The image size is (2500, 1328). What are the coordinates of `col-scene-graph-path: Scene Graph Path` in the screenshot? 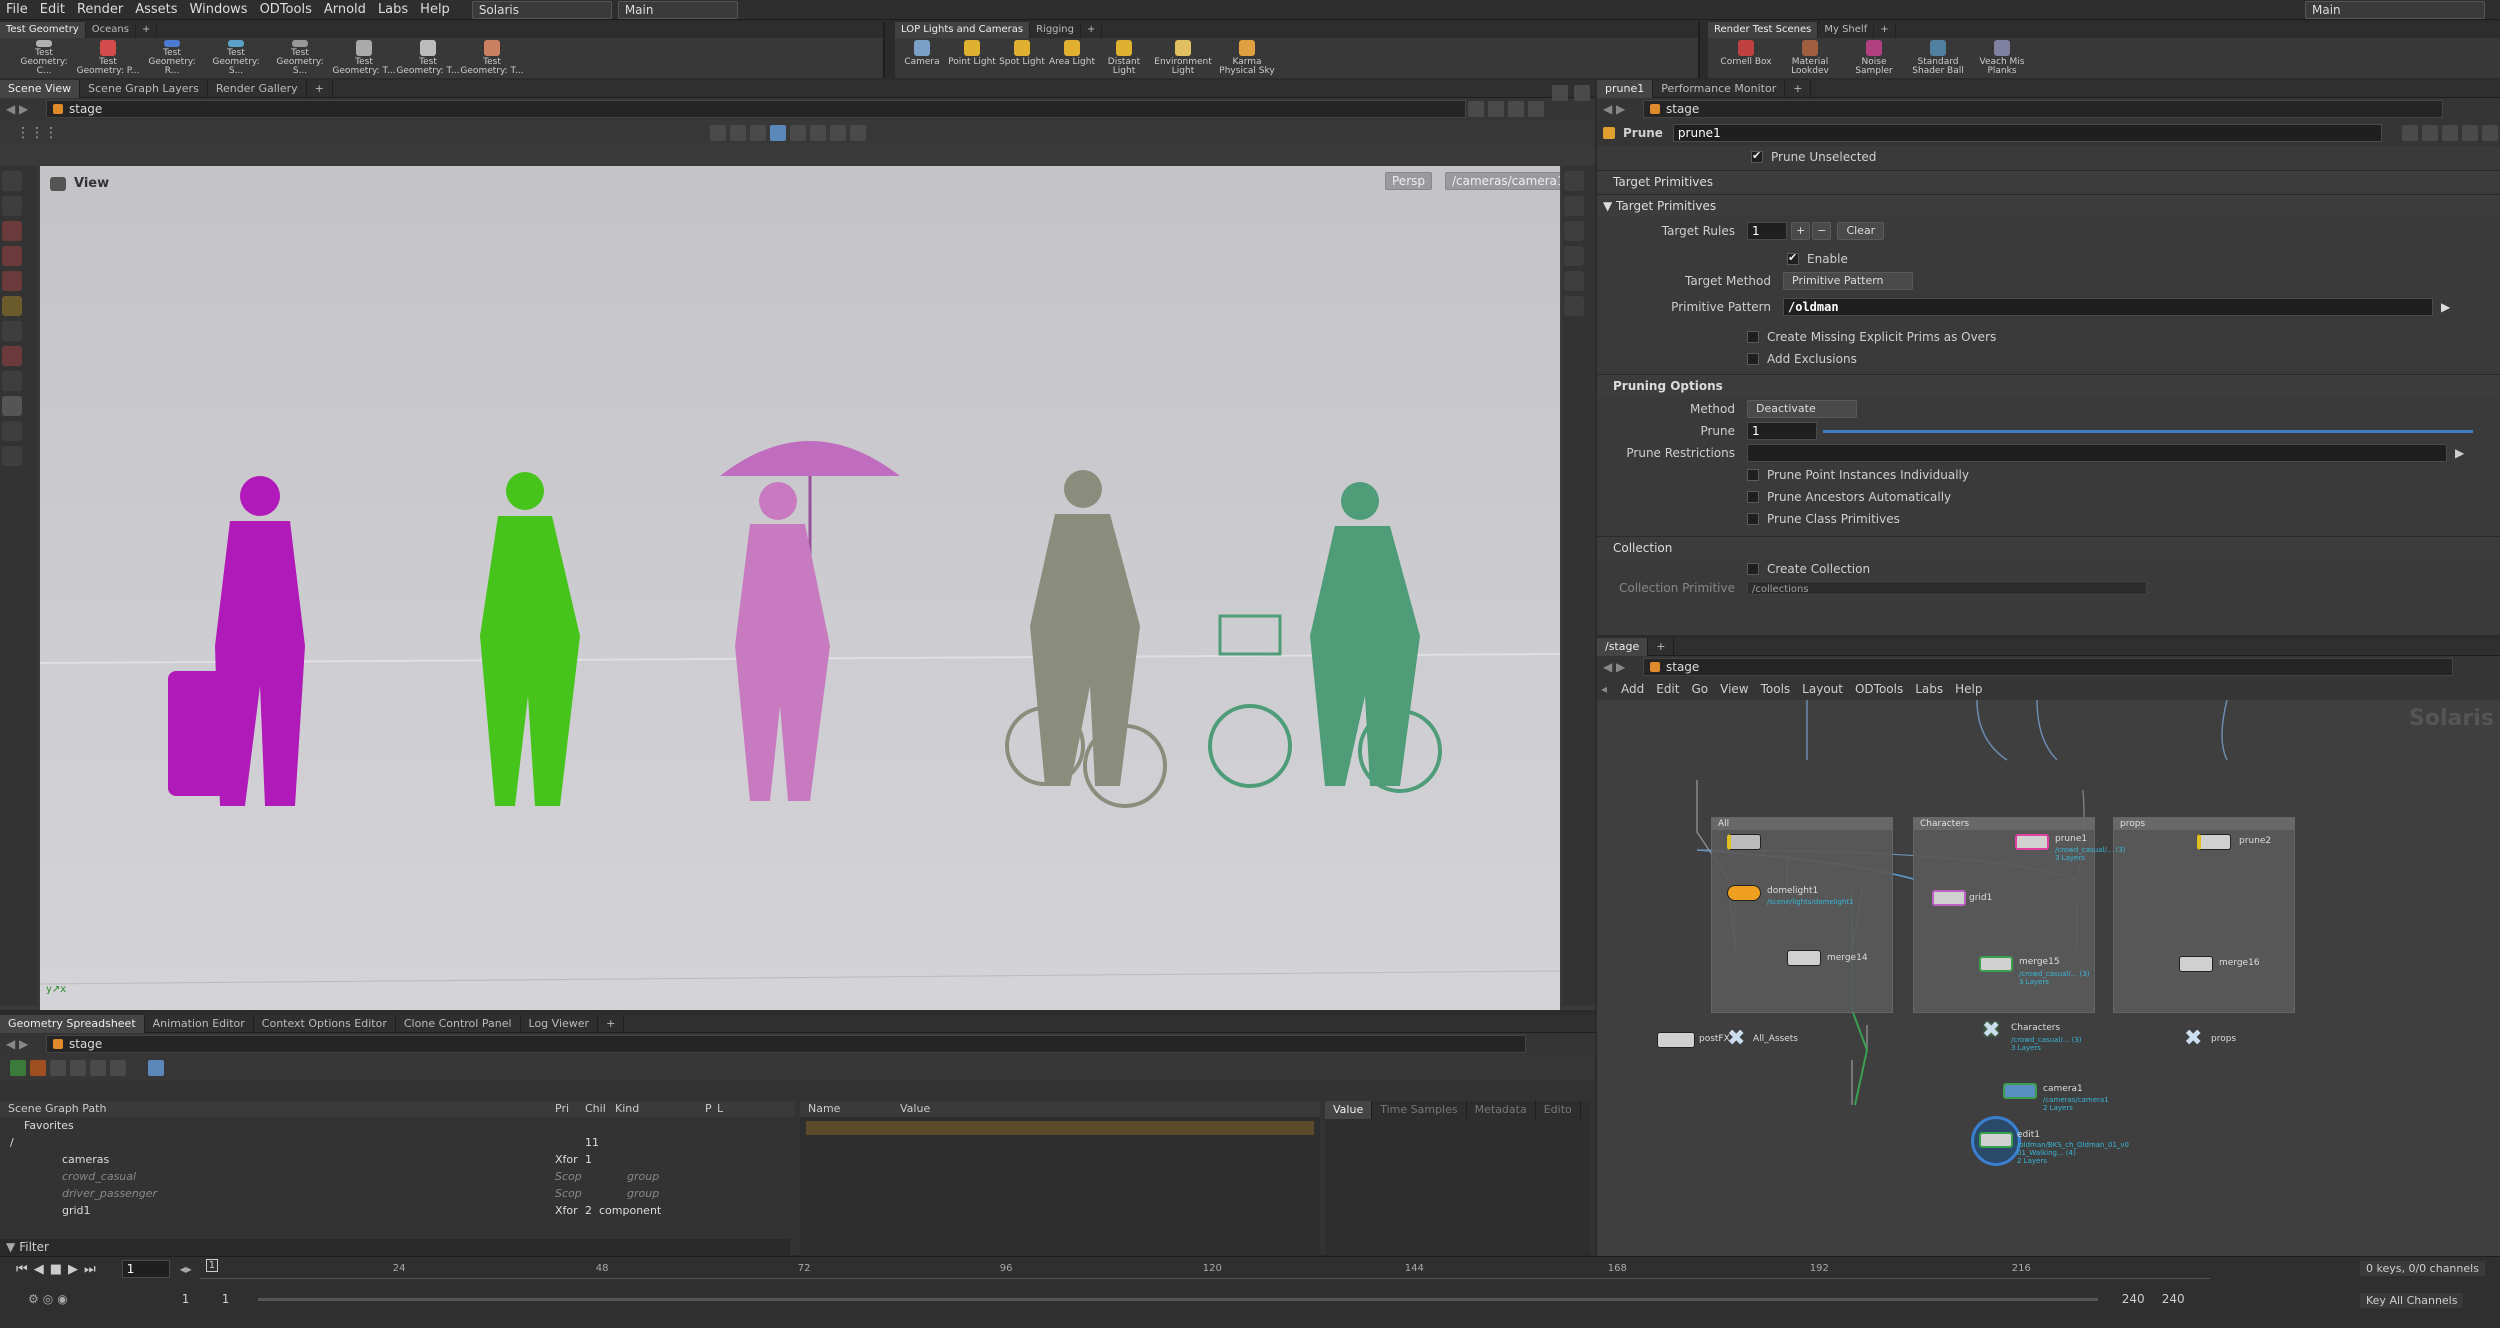 It's located at (277, 1109).